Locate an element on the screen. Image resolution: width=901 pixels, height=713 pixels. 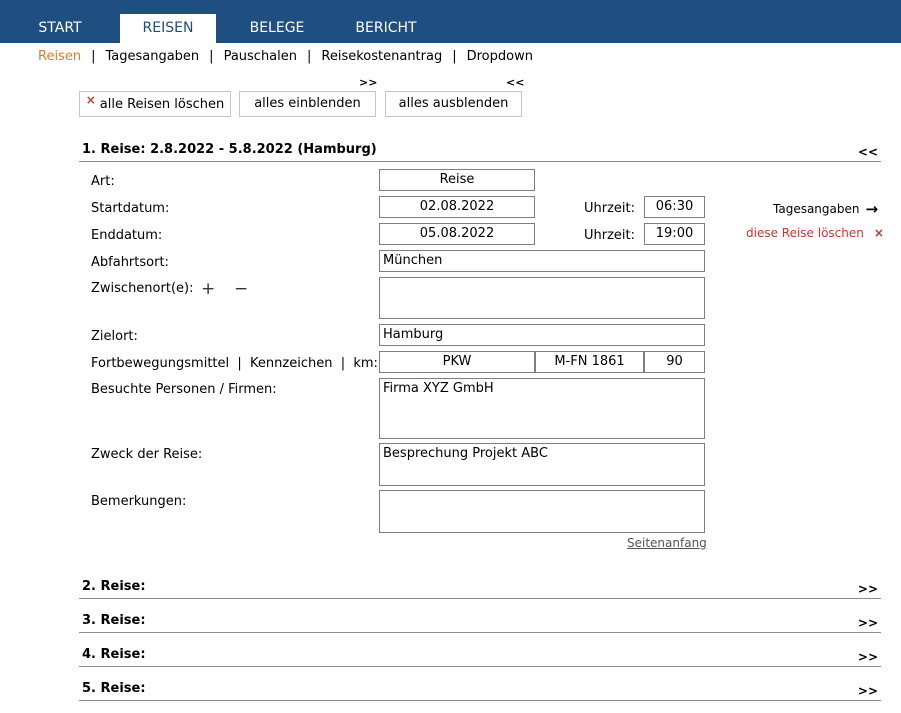
delete-all-trips-label: alle Reisen löschen is located at coordinates (162, 104).